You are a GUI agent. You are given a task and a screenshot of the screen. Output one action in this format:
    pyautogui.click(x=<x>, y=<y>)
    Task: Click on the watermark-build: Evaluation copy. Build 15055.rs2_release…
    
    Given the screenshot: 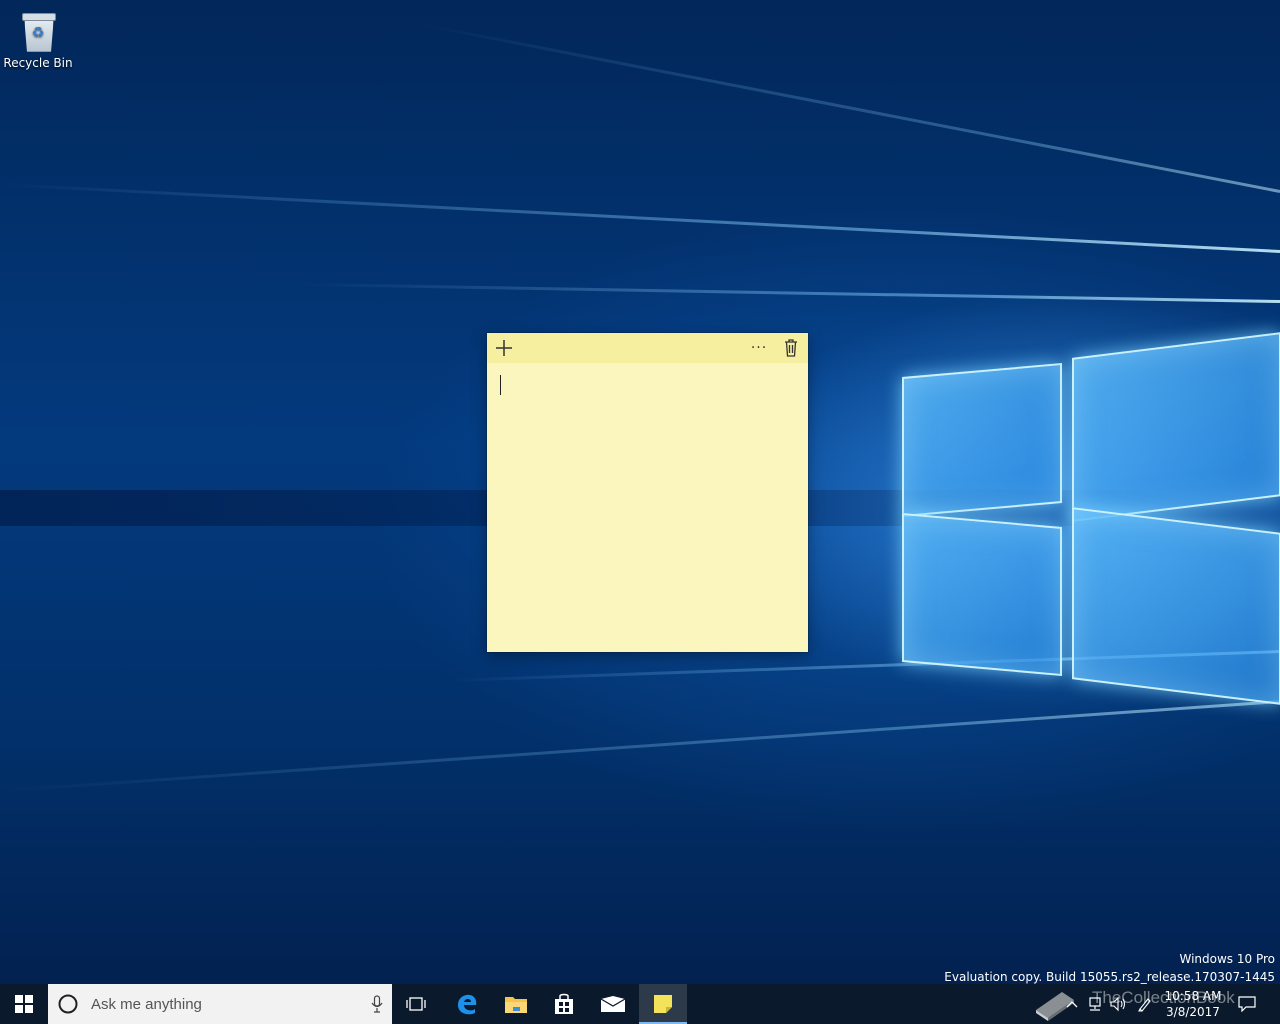 What is the action you would take?
    pyautogui.click(x=1109, y=977)
    